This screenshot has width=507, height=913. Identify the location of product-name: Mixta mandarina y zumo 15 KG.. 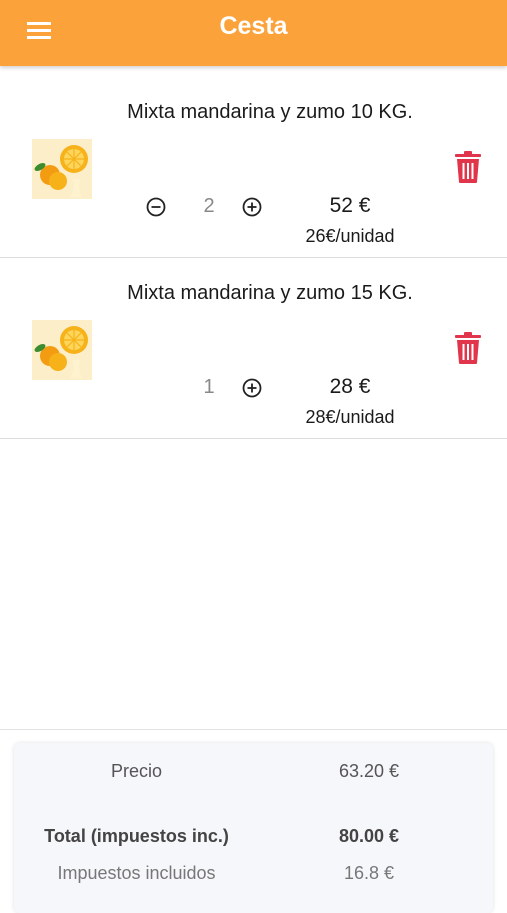
(270, 293).